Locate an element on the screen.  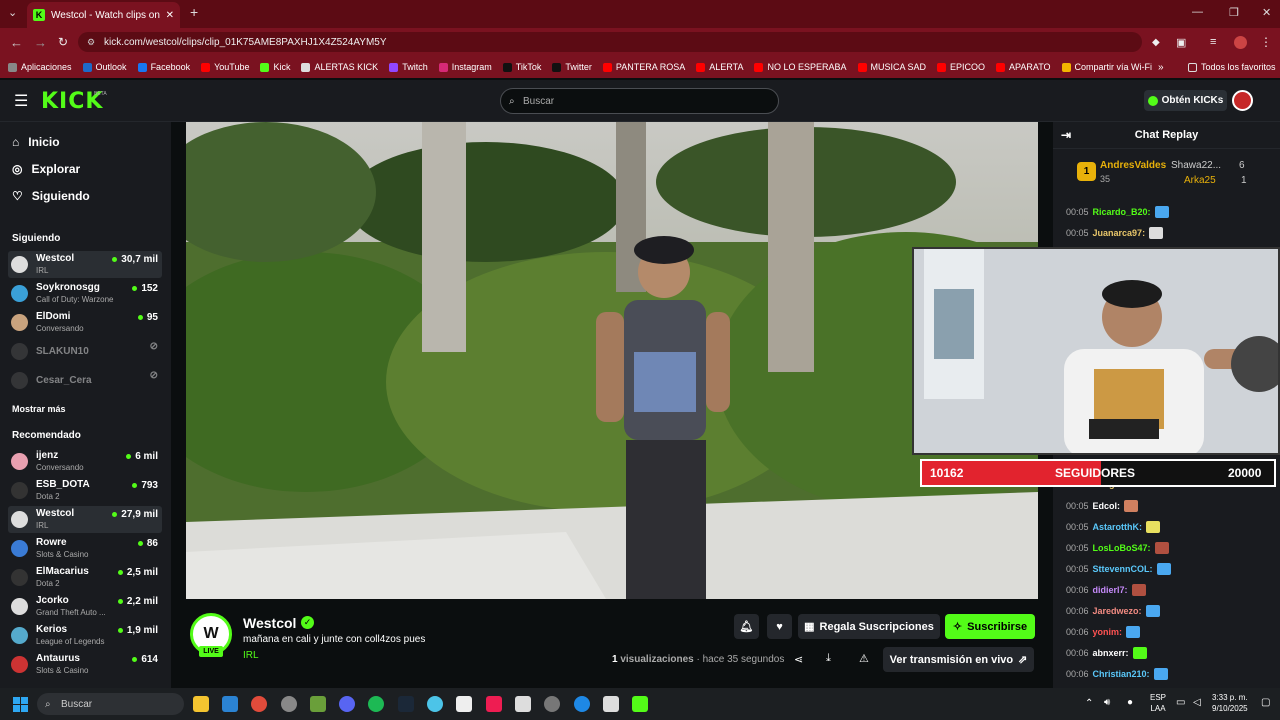
settings-icon is located at coordinates (552, 704).